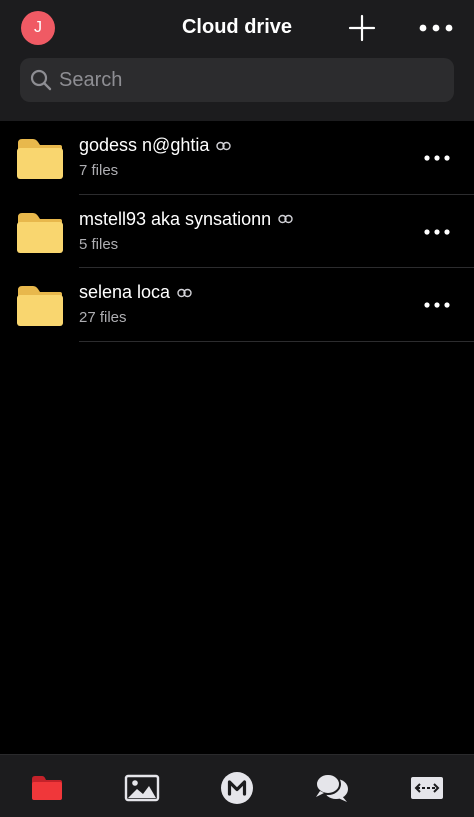 The image size is (474, 817). Describe the element at coordinates (103, 317) in the screenshot. I see `file-count: 27 files` at that location.